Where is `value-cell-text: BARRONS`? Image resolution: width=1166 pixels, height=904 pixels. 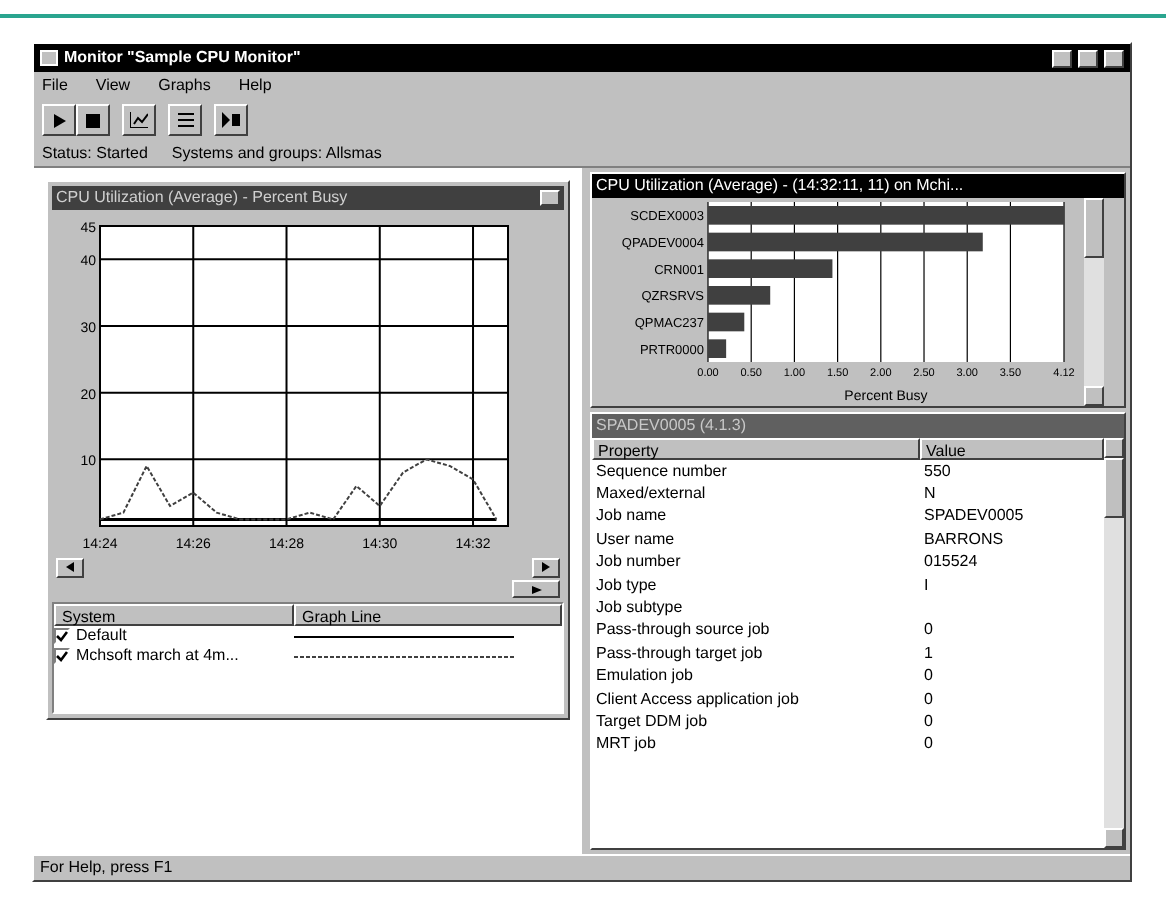
value-cell-text: BARRONS is located at coordinates (964, 539).